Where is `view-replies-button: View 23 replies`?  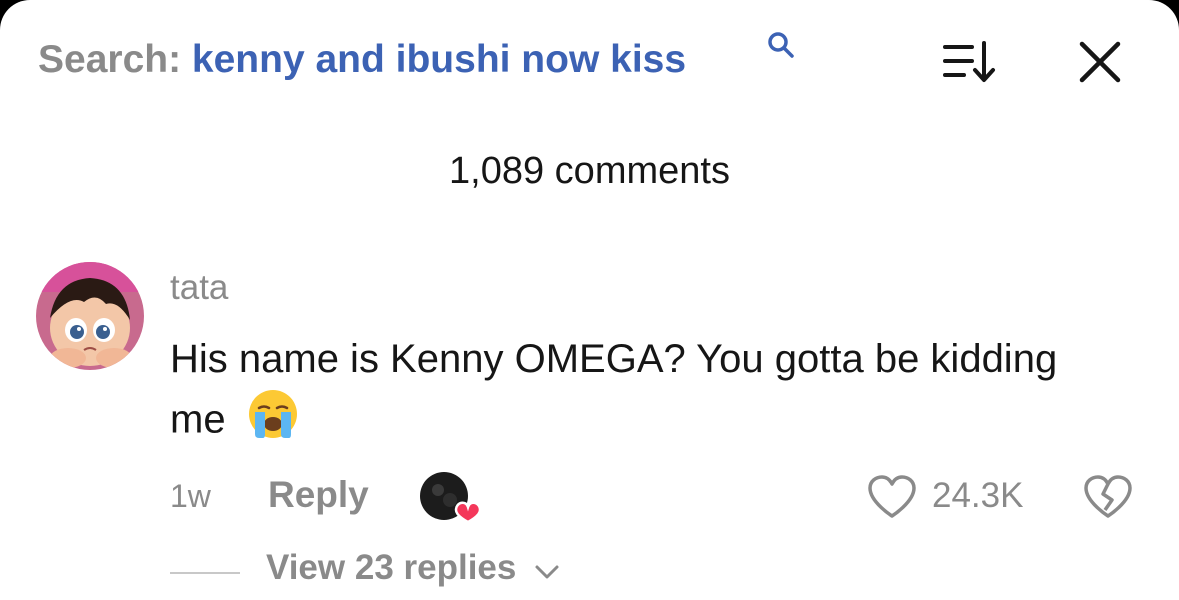
view-replies-button: View 23 replies is located at coordinates (413, 569).